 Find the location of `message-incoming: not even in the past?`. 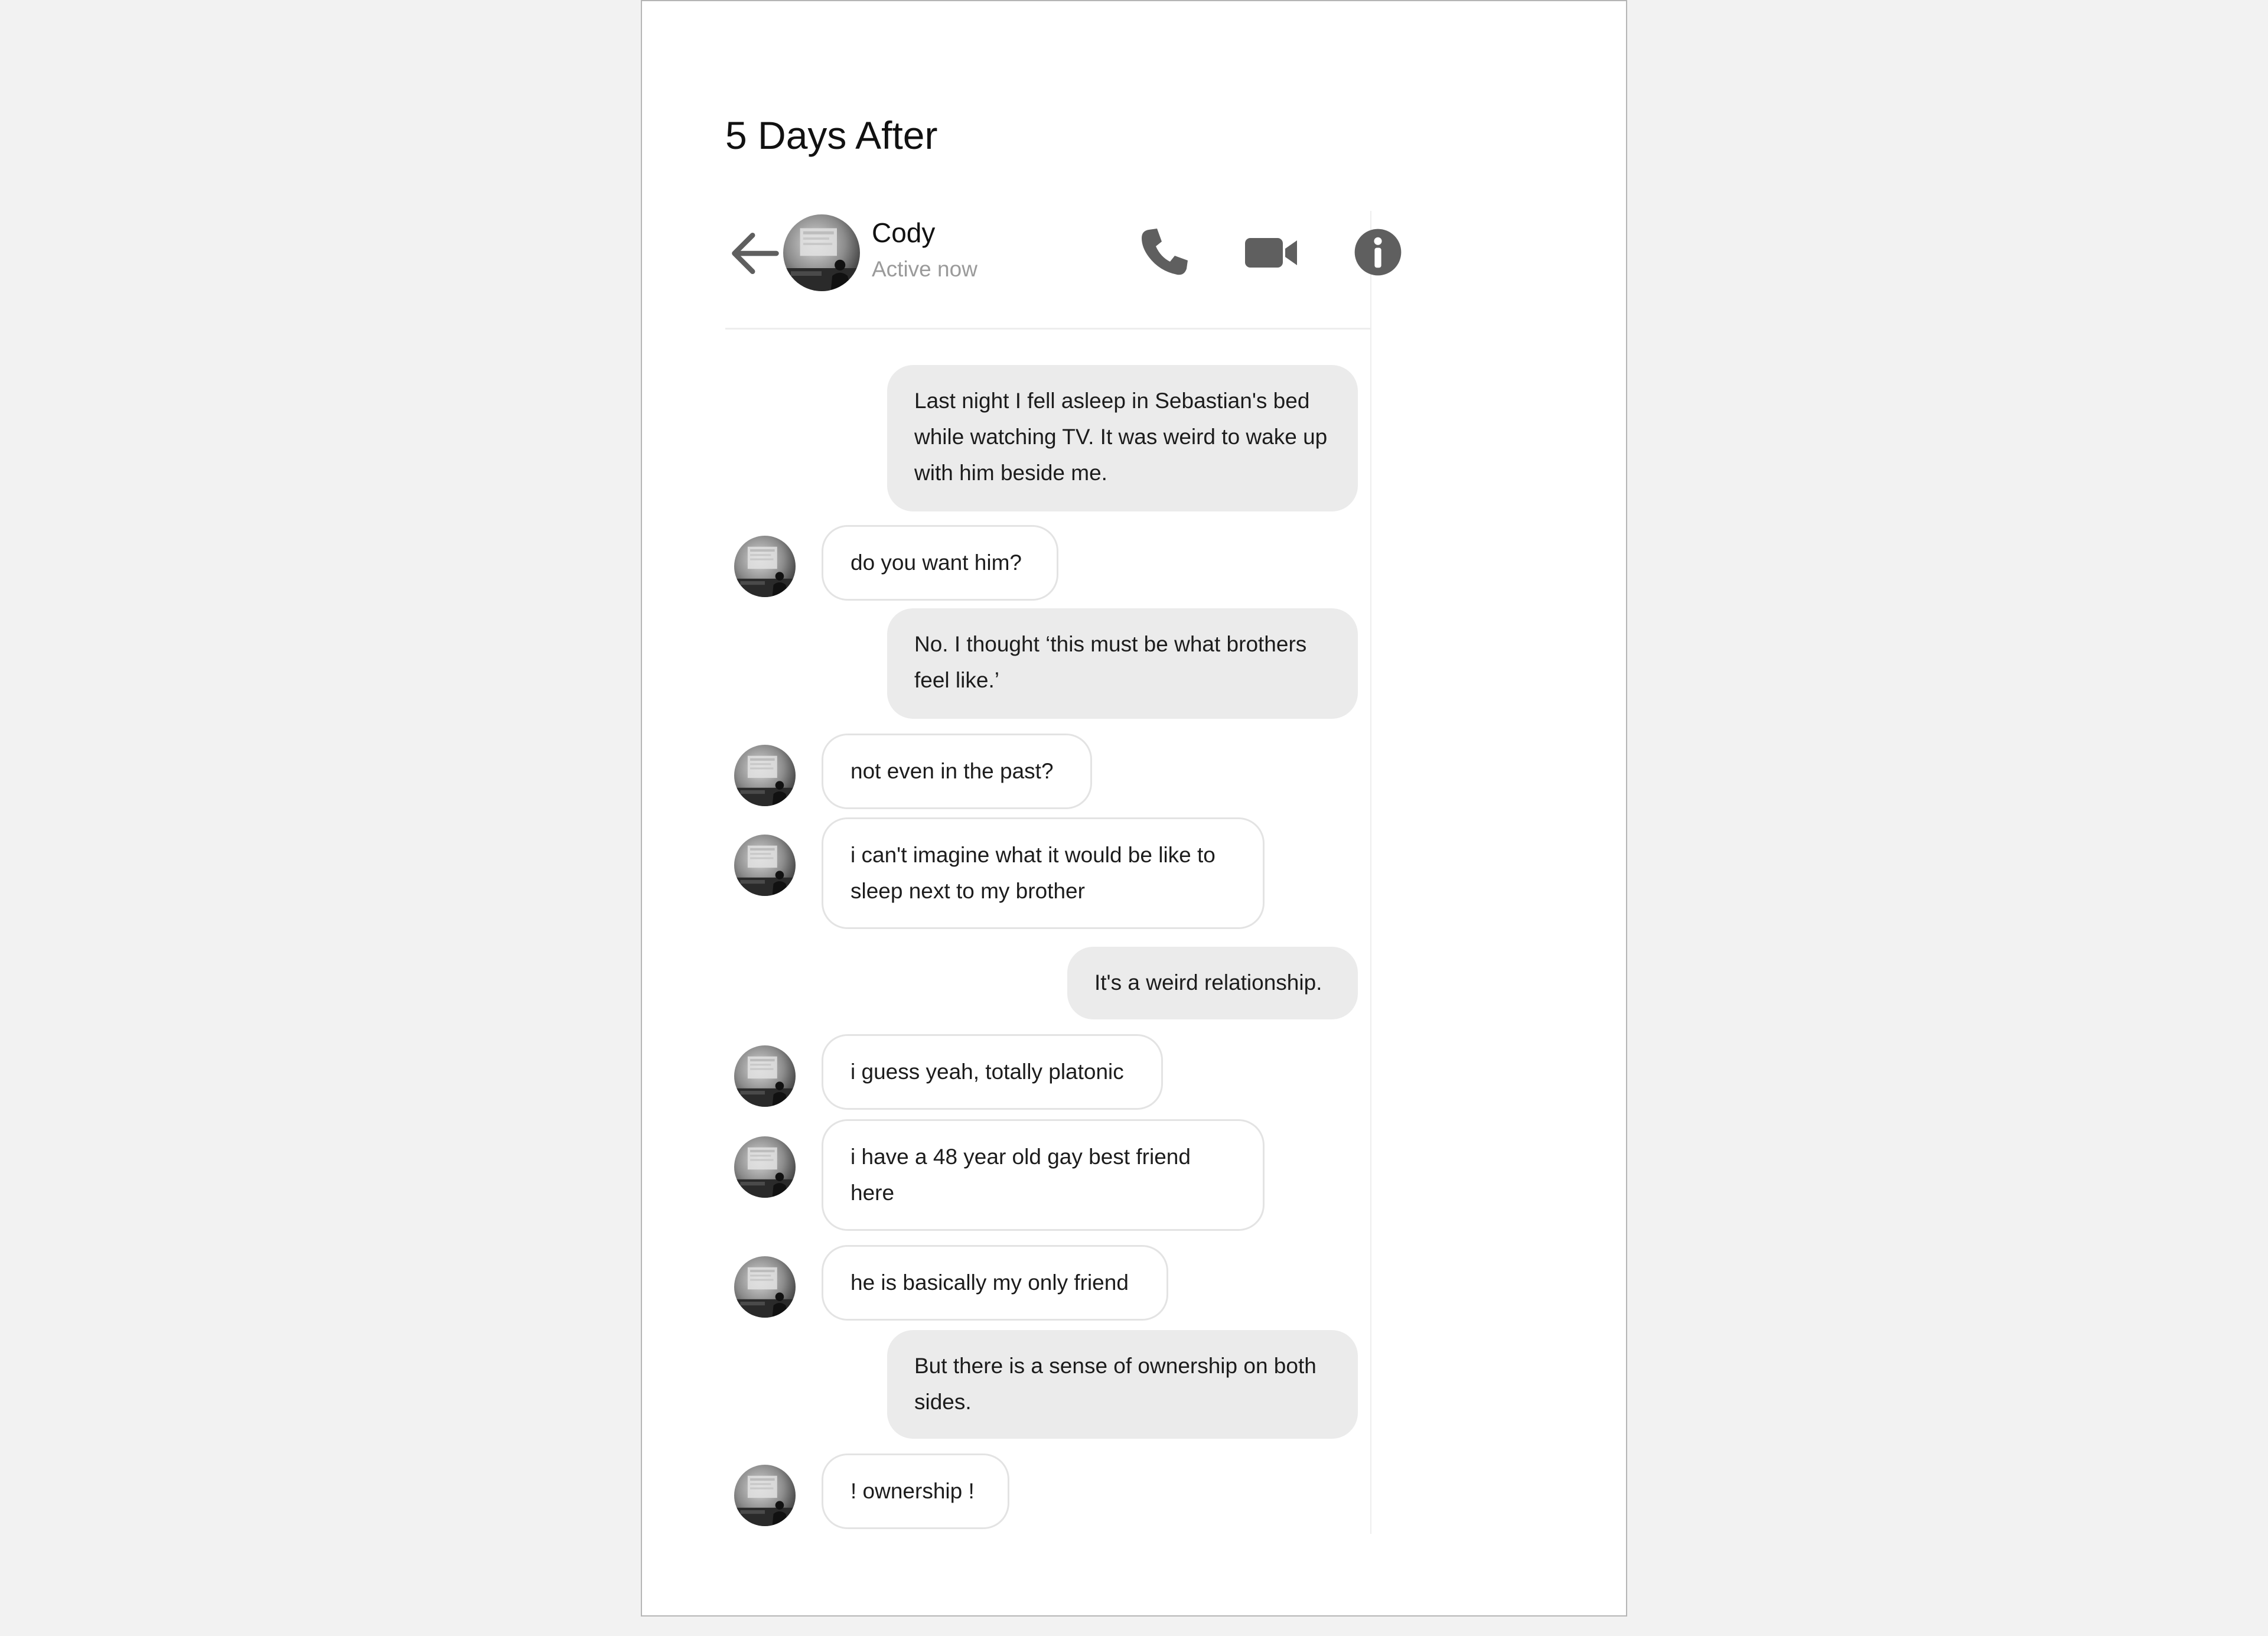

message-incoming: not even in the past? is located at coordinates (957, 771).